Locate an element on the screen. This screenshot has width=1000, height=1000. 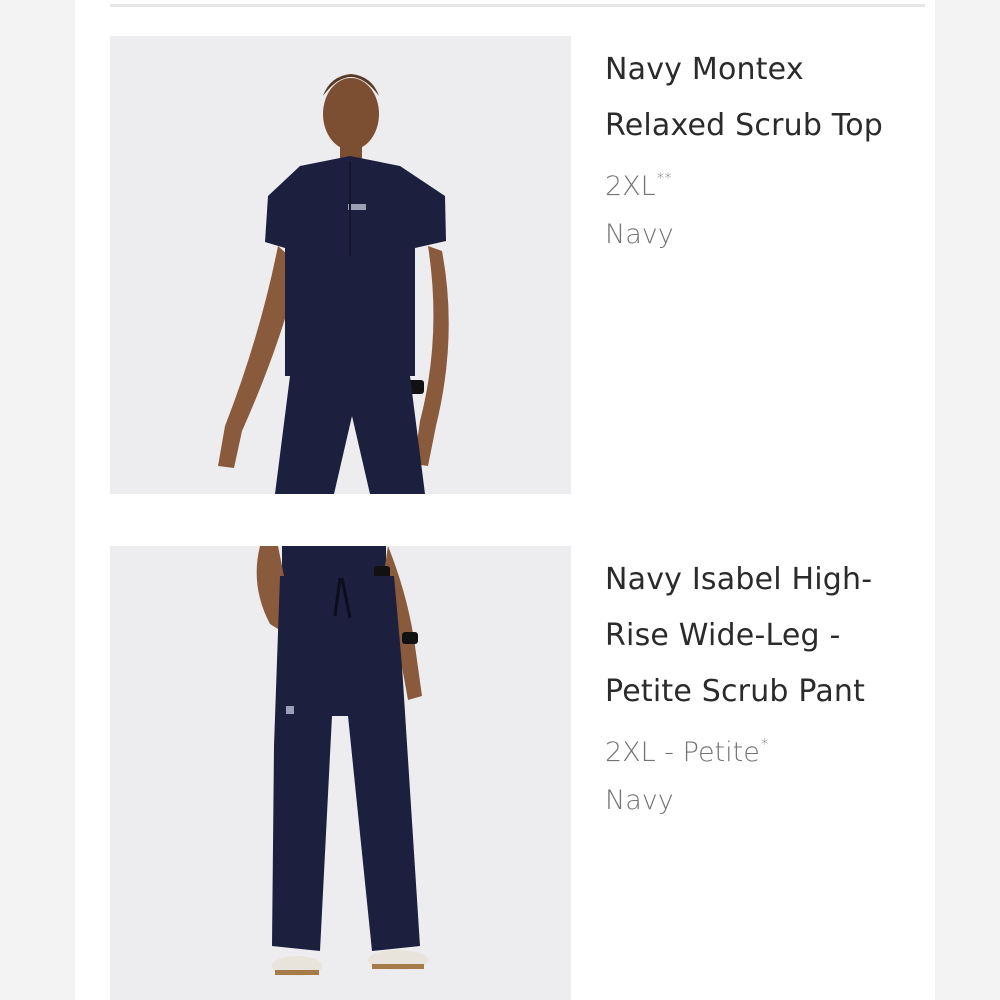
product-size: 2XL - Petite* is located at coordinates (765, 748).